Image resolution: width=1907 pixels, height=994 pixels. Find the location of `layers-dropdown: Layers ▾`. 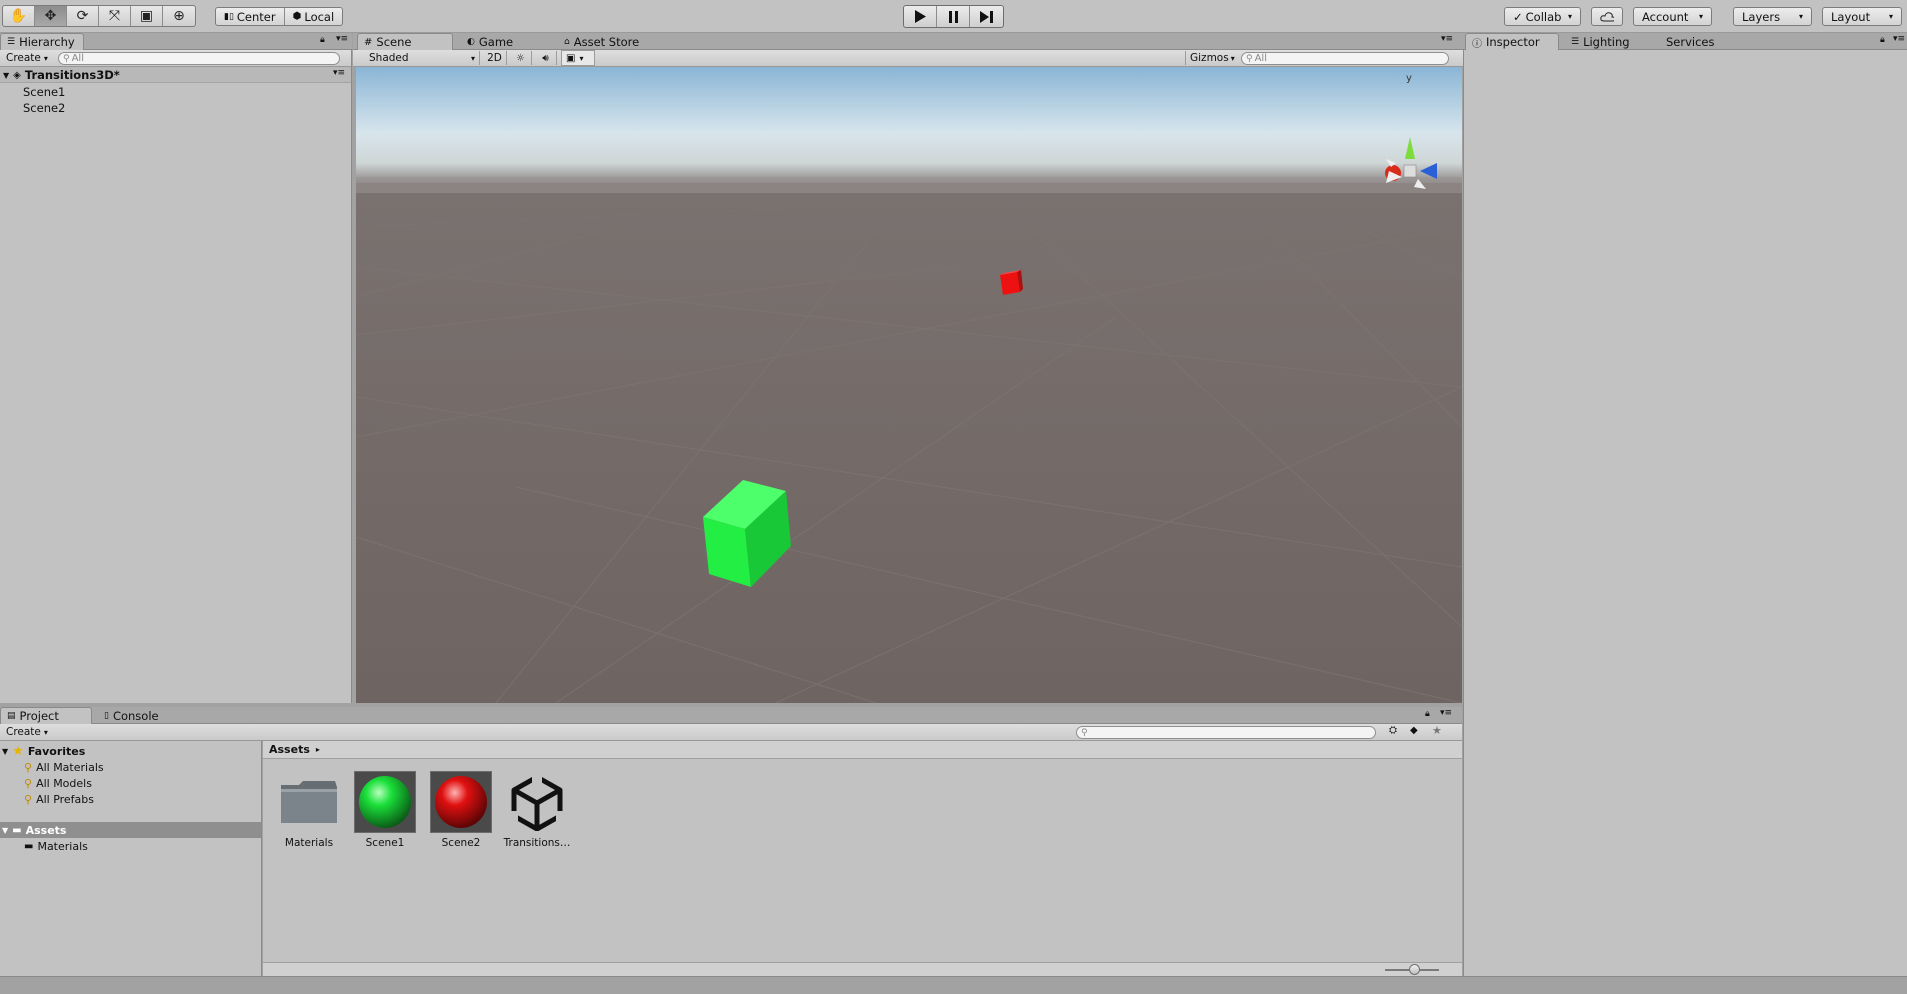

layers-dropdown: Layers ▾ is located at coordinates (1772, 16).